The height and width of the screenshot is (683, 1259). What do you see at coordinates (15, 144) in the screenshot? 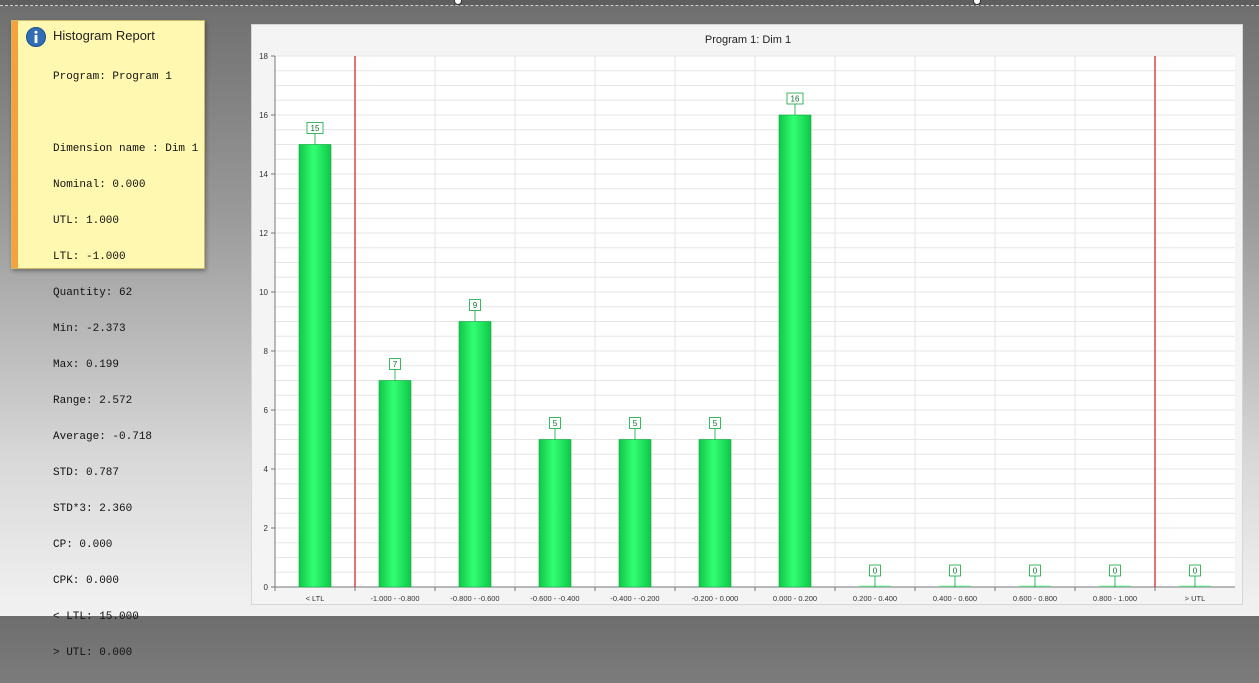
I see `note-accent-bar` at bounding box center [15, 144].